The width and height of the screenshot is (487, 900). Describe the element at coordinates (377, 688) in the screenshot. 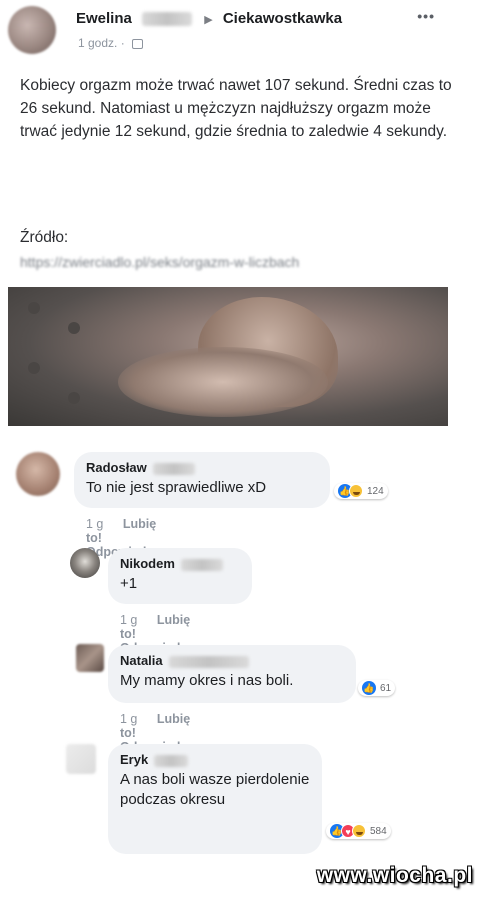

I see `reaction-summary: 👍 61` at that location.